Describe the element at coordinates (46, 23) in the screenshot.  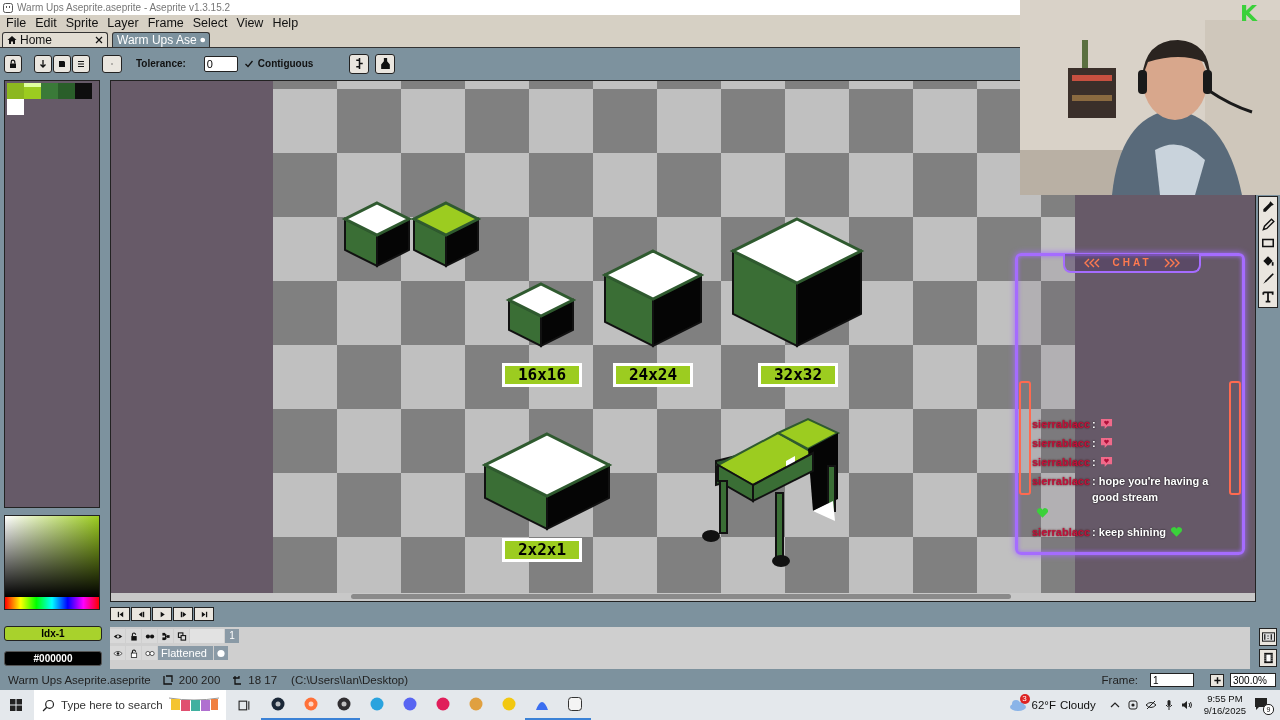
I see `menu-item: Edit` at that location.